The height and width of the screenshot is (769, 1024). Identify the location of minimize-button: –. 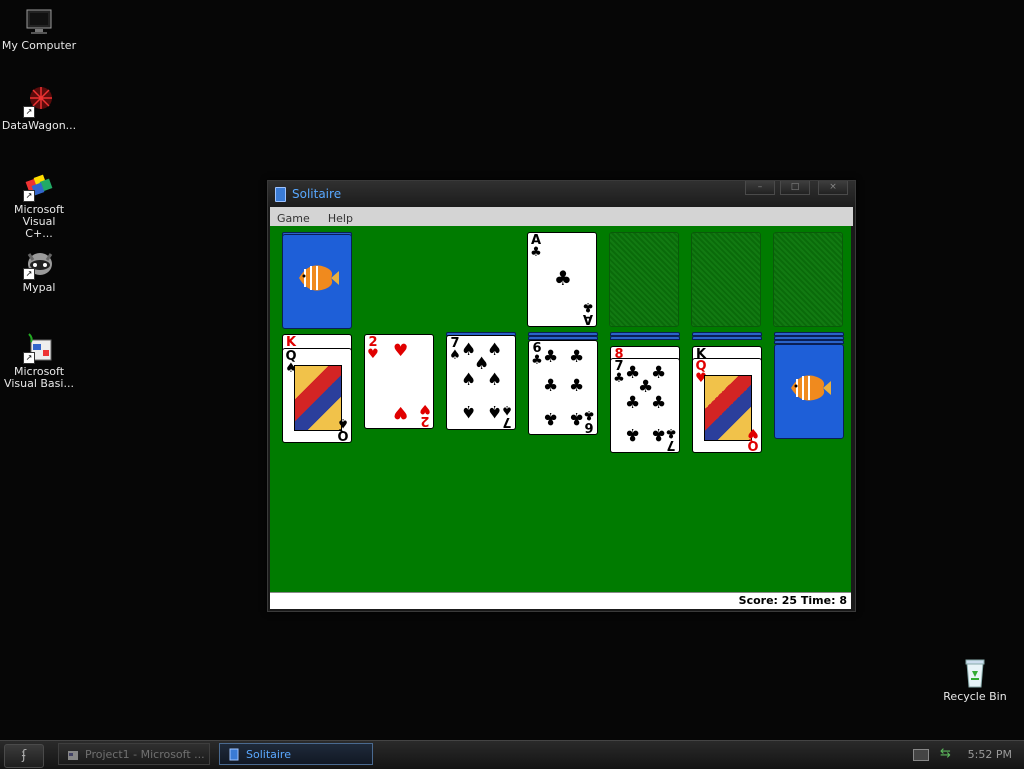
(760, 188).